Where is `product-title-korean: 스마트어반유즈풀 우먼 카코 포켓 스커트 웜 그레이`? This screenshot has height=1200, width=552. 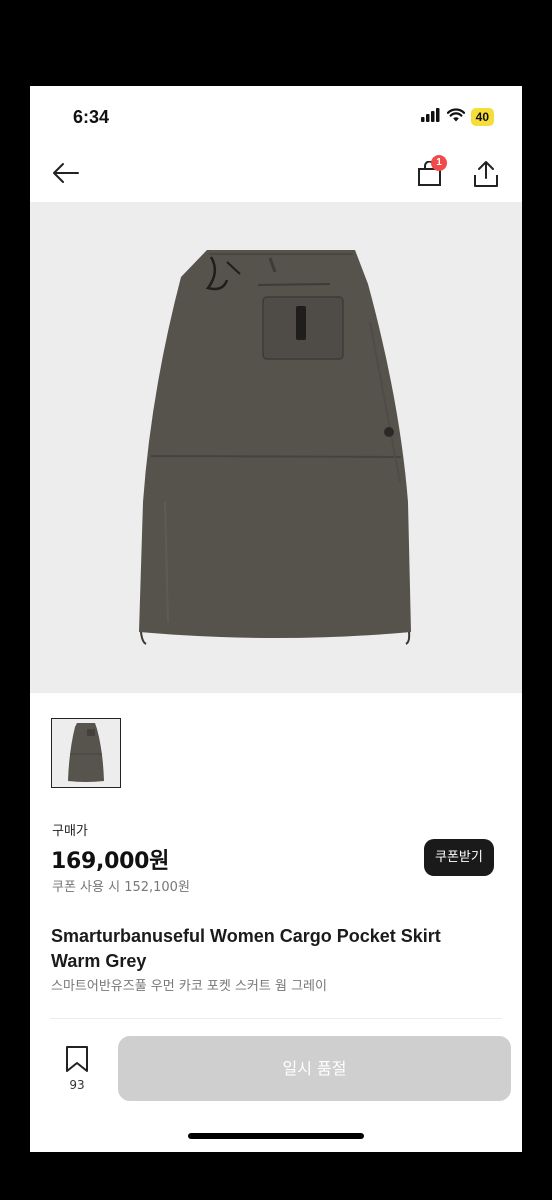 product-title-korean: 스마트어반유즈풀 우먼 카코 포켓 스커트 웜 그레이 is located at coordinates (189, 986).